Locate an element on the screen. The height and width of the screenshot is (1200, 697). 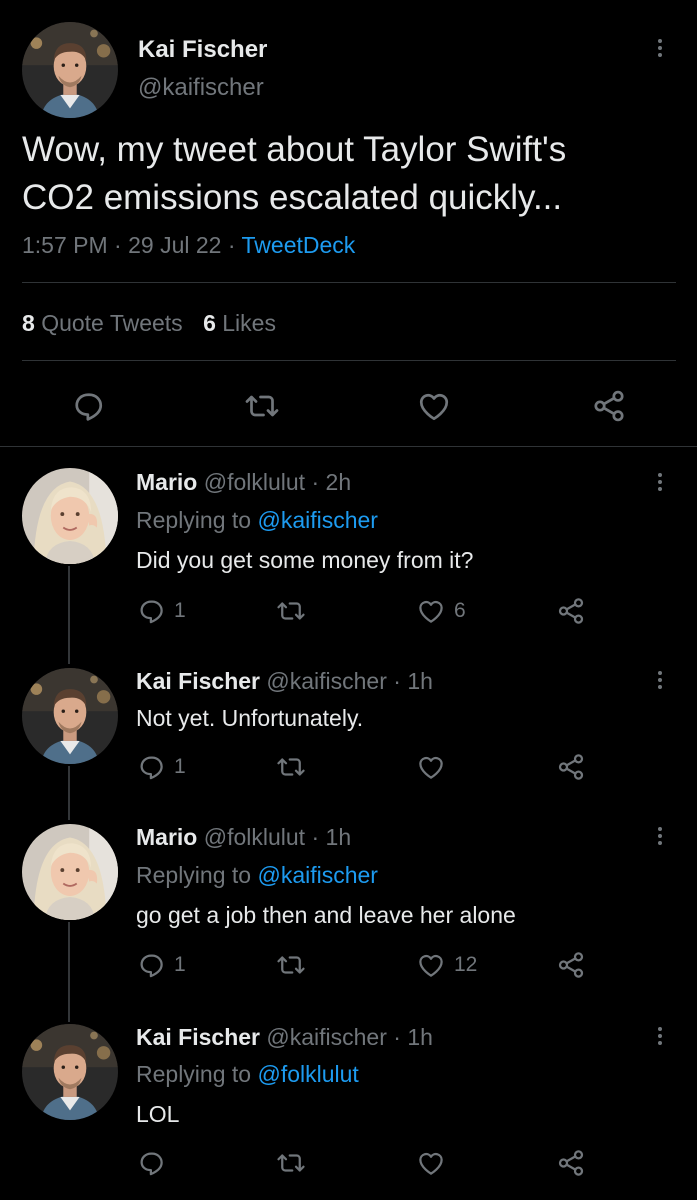
tweet-meta: 1:57 PM · 29 Jul 22 · TweetDeck is located at coordinates (188, 245).